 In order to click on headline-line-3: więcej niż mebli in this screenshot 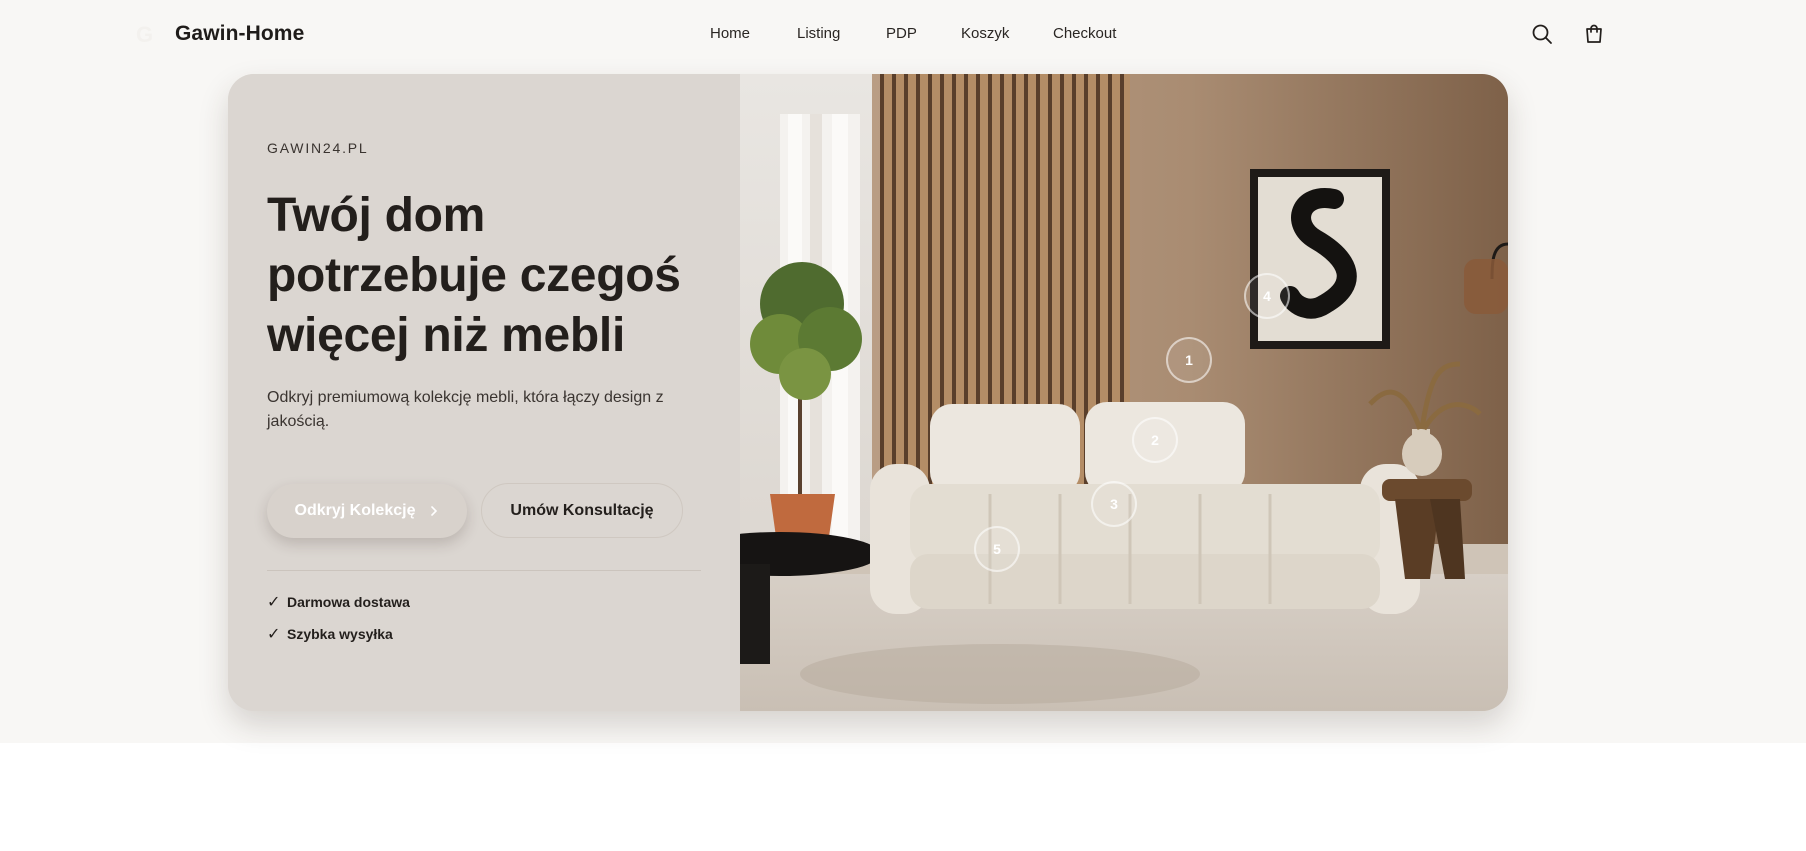, I will do `click(446, 335)`.